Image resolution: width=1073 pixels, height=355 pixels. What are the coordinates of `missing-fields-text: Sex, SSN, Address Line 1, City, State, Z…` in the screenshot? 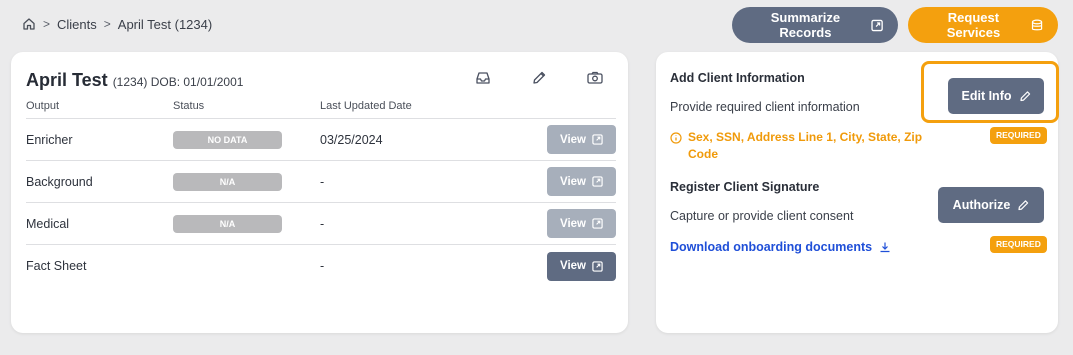 It's located at (805, 145).